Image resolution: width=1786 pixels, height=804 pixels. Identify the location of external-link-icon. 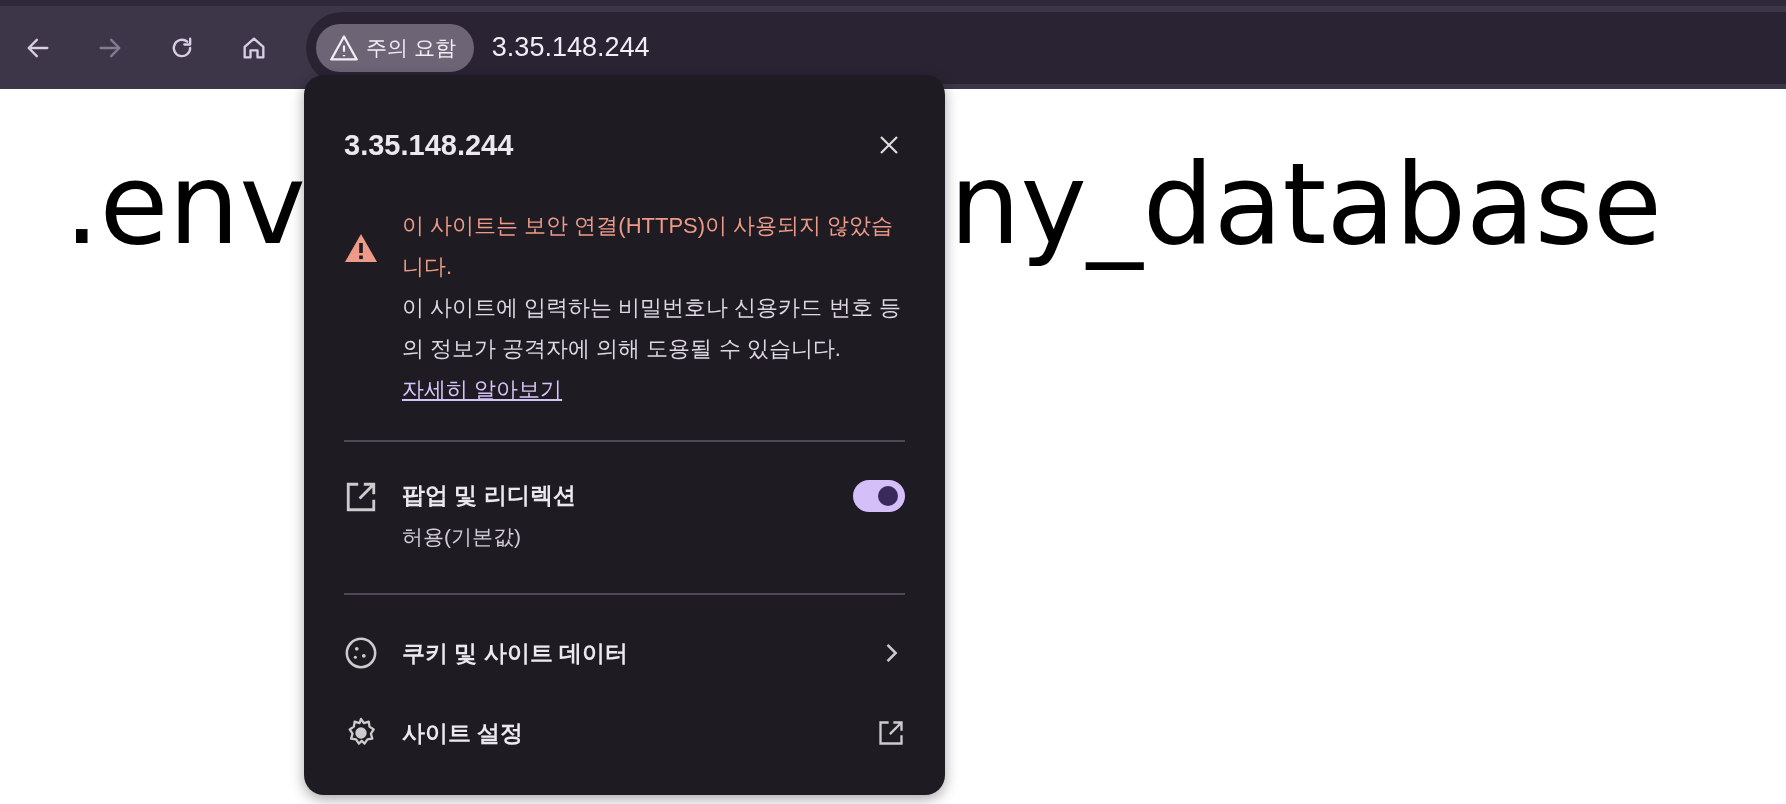
(891, 733).